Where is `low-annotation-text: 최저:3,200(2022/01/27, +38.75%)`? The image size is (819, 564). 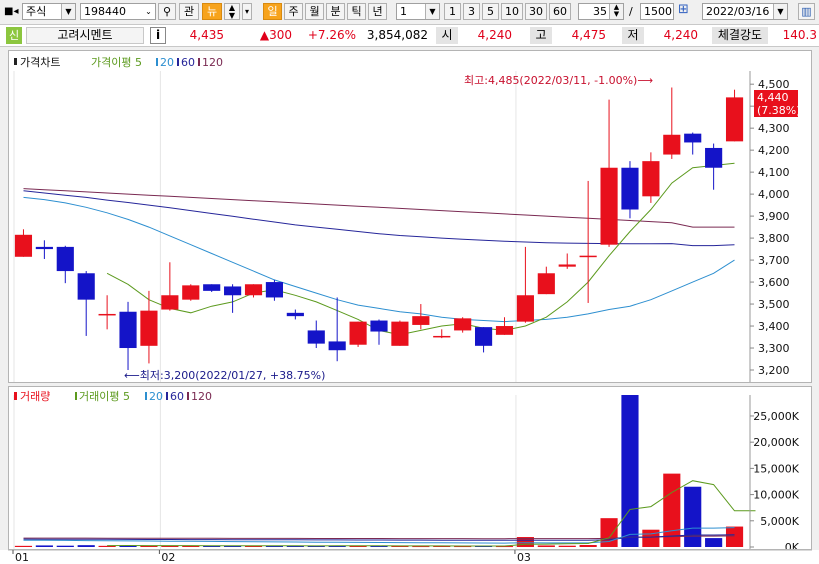
low-annotation-text: 최저:3,200(2022/01/27, +38.75%) is located at coordinates (233, 375).